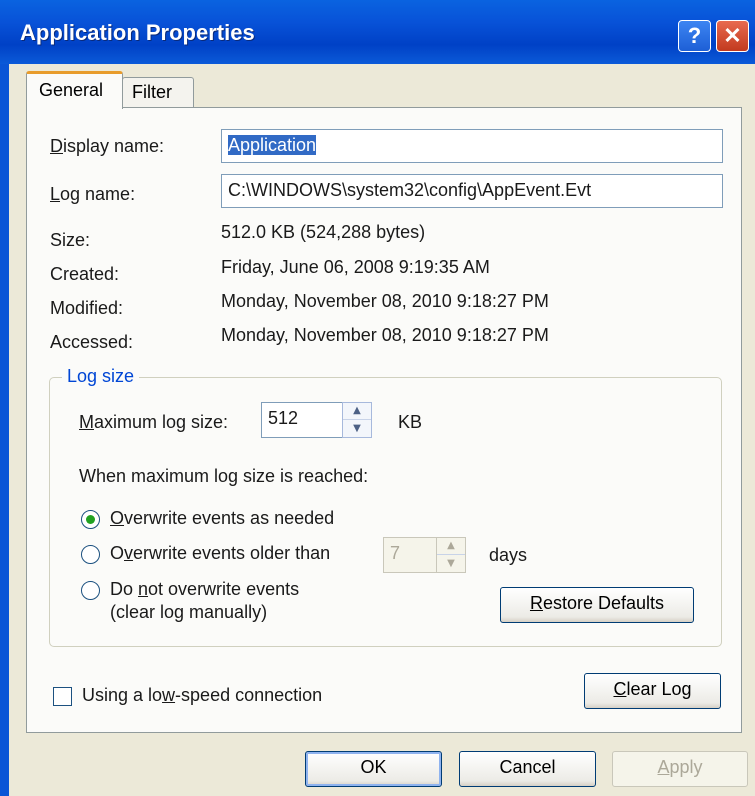 Image resolution: width=755 pixels, height=796 pixels. Describe the element at coordinates (62, 696) in the screenshot. I see `low-speed-checkbox` at that location.